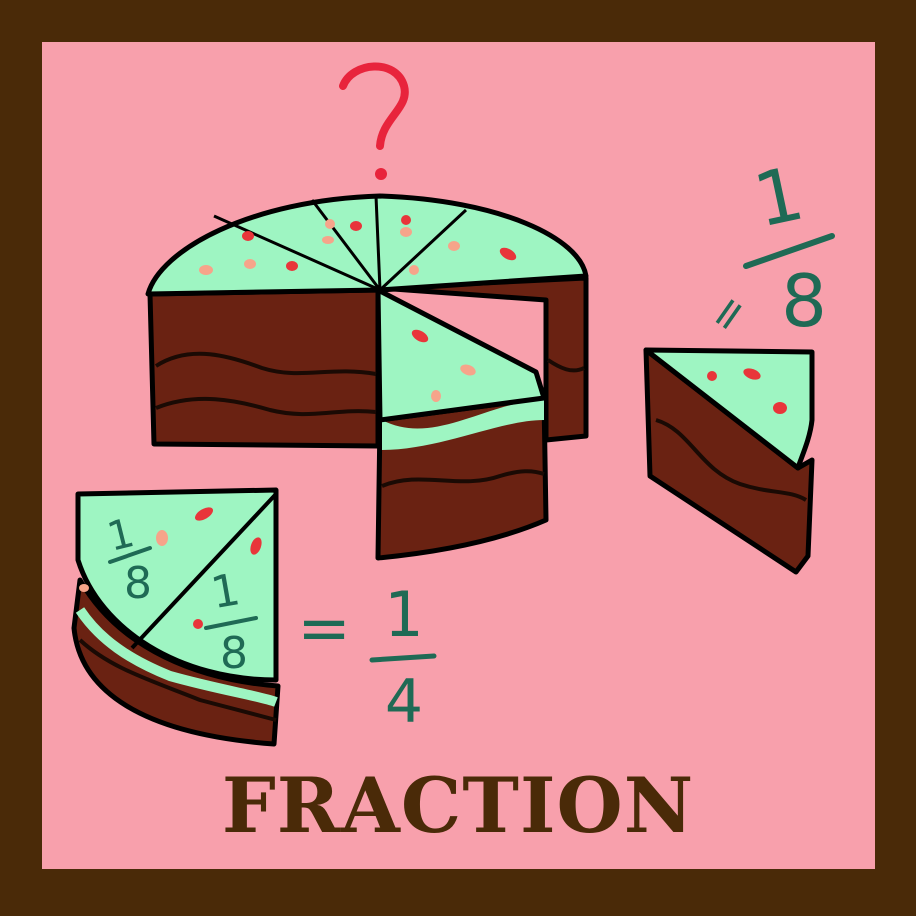  What do you see at coordinates (176, 617) in the screenshot?
I see `quarter-piece` at bounding box center [176, 617].